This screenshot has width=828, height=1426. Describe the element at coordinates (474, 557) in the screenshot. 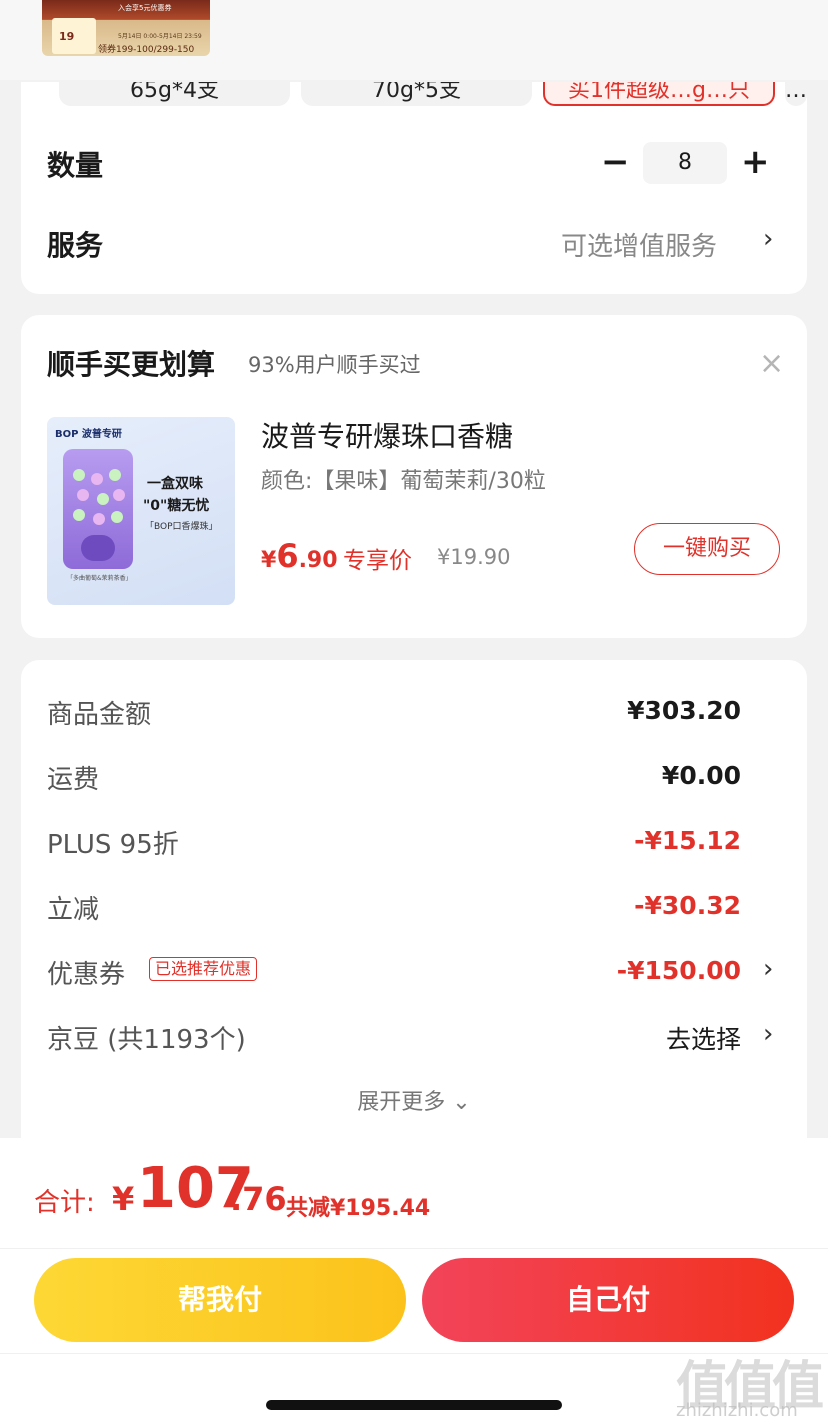

I see `original-price: ¥19.90` at that location.